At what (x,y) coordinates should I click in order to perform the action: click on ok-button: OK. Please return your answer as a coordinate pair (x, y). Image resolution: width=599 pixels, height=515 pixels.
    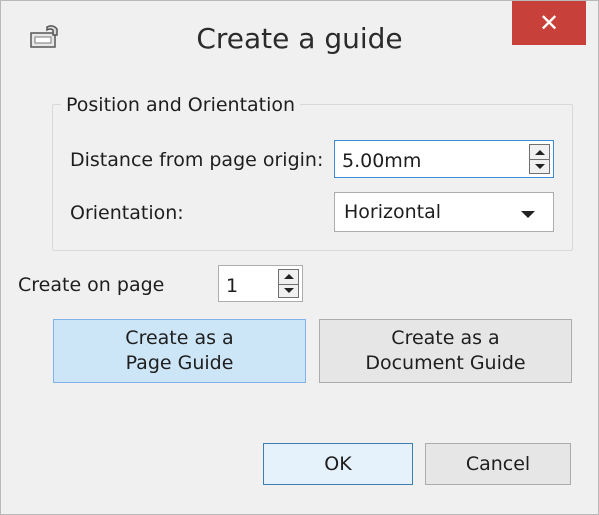
    Looking at the image, I should click on (338, 464).